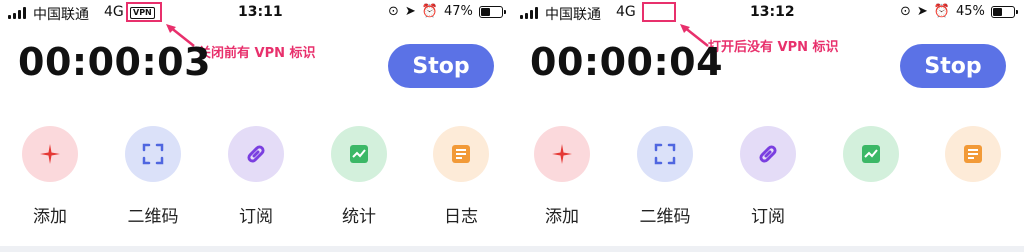 This screenshot has width=1024, height=252. I want to click on status-bar: 中国联通 4G VPN 13:11 ⊙ ➤ ⏰ 47%, so click(256, 13).